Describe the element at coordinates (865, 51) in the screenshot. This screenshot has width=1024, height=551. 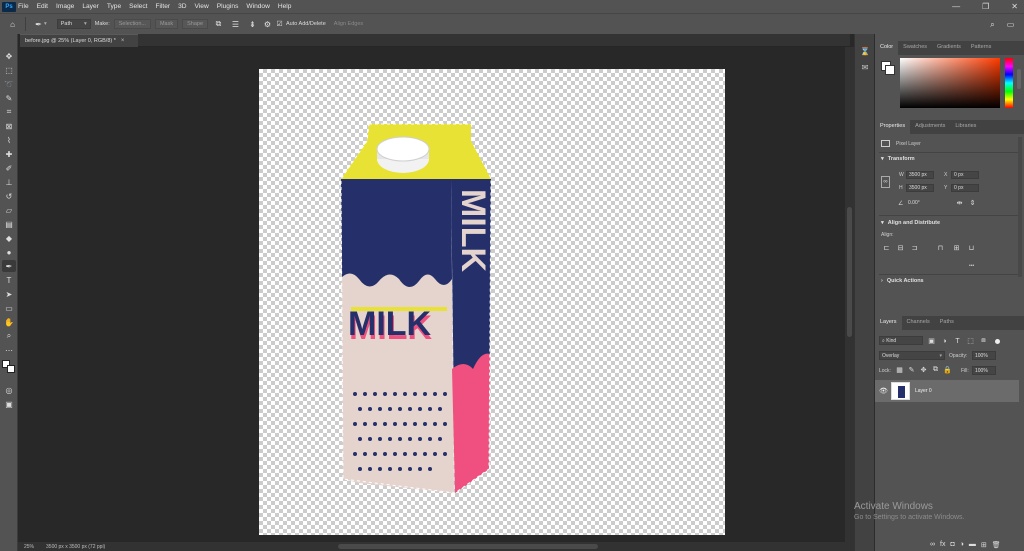
I see `history-panel-icon: ⌛` at that location.